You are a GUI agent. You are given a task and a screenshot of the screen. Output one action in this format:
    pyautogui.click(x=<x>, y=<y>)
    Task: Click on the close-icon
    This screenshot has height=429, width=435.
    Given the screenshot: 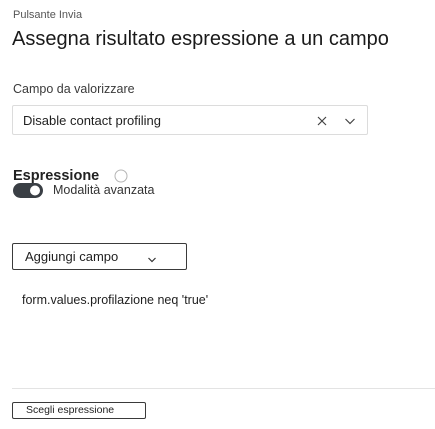 What is the action you would take?
    pyautogui.click(x=322, y=120)
    